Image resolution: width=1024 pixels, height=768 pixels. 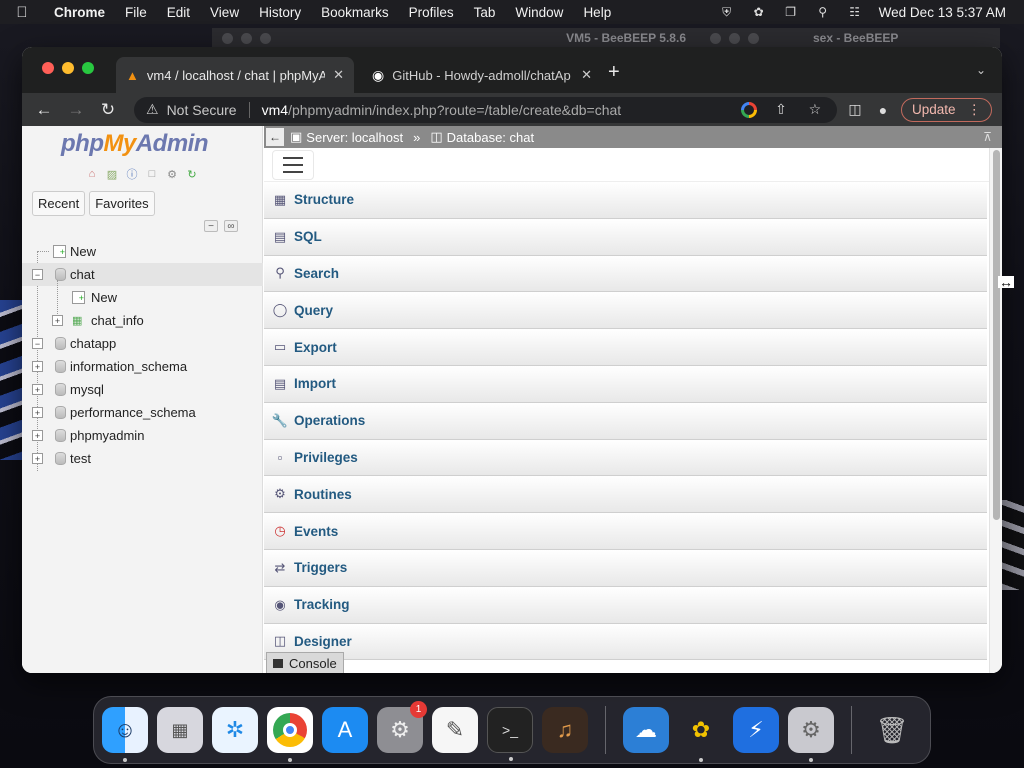 I want to click on menu-operations: 🔧 Operations, so click(x=625, y=421).